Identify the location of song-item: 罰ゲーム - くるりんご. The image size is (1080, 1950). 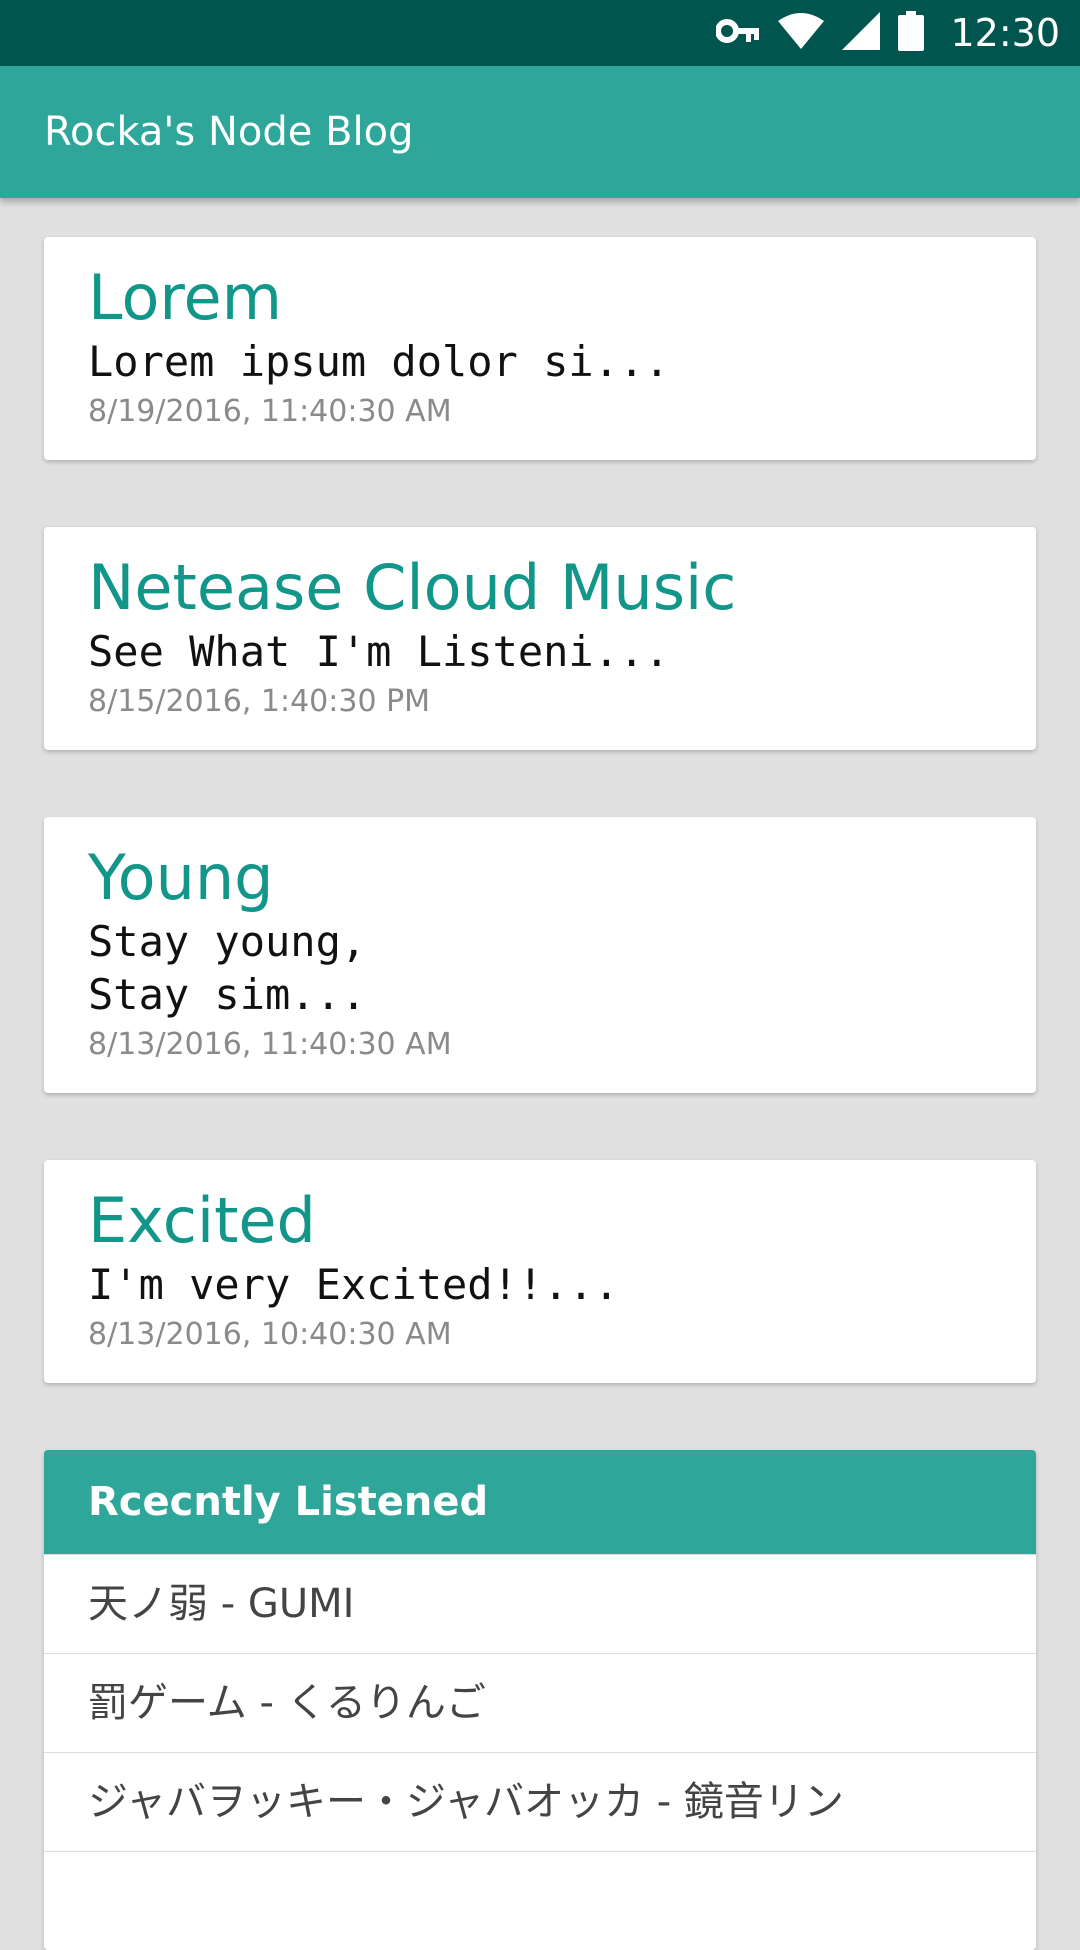
(540, 1702).